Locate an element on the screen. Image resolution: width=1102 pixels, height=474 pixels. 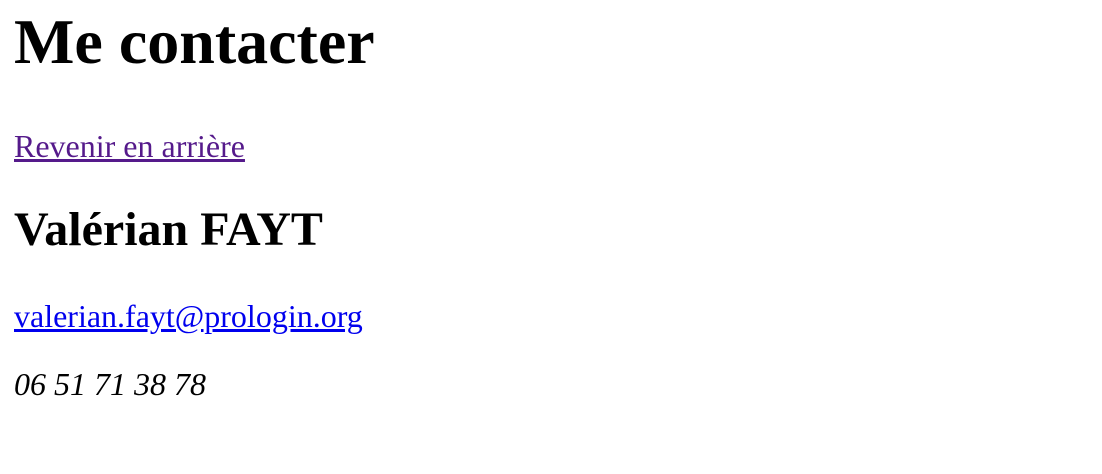
contact-name: Valérian FAYT is located at coordinates (168, 229).